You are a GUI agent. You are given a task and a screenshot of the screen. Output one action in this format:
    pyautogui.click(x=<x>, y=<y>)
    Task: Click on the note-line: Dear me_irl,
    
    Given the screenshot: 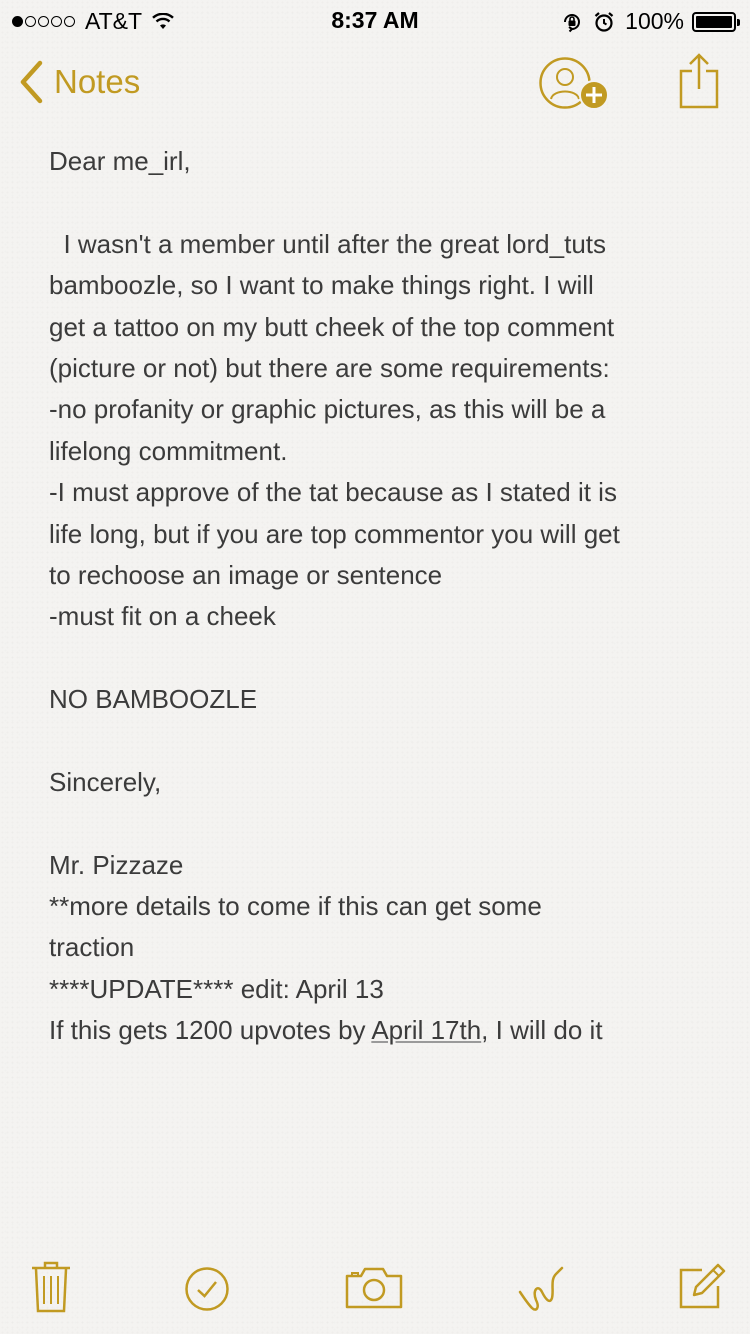 What is the action you would take?
    pyautogui.click(x=120, y=161)
    